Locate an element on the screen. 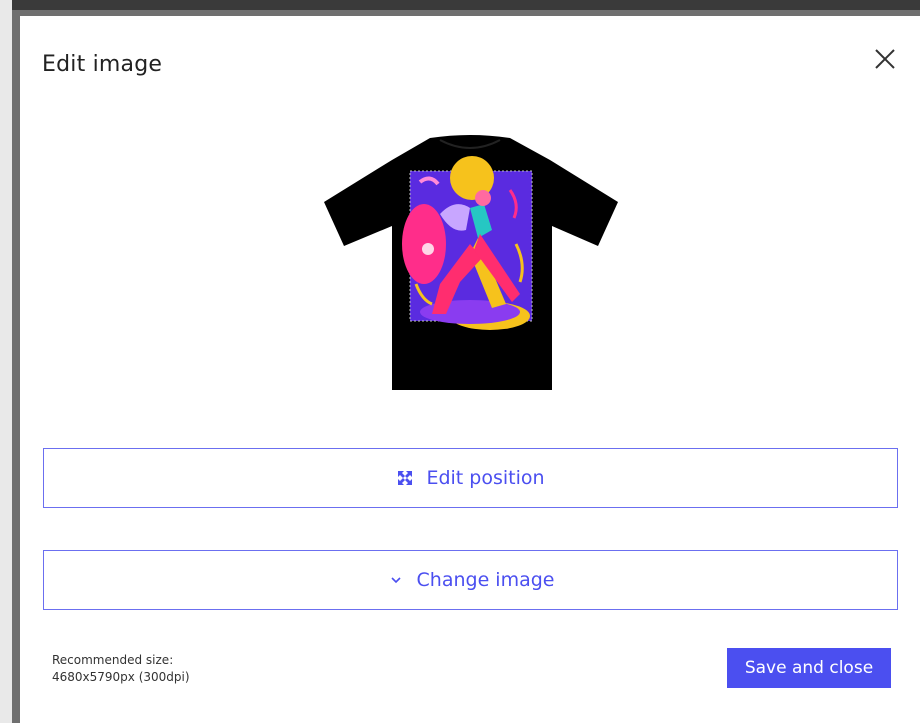 This screenshot has width=920, height=723. print-design is located at coordinates (467, 243).